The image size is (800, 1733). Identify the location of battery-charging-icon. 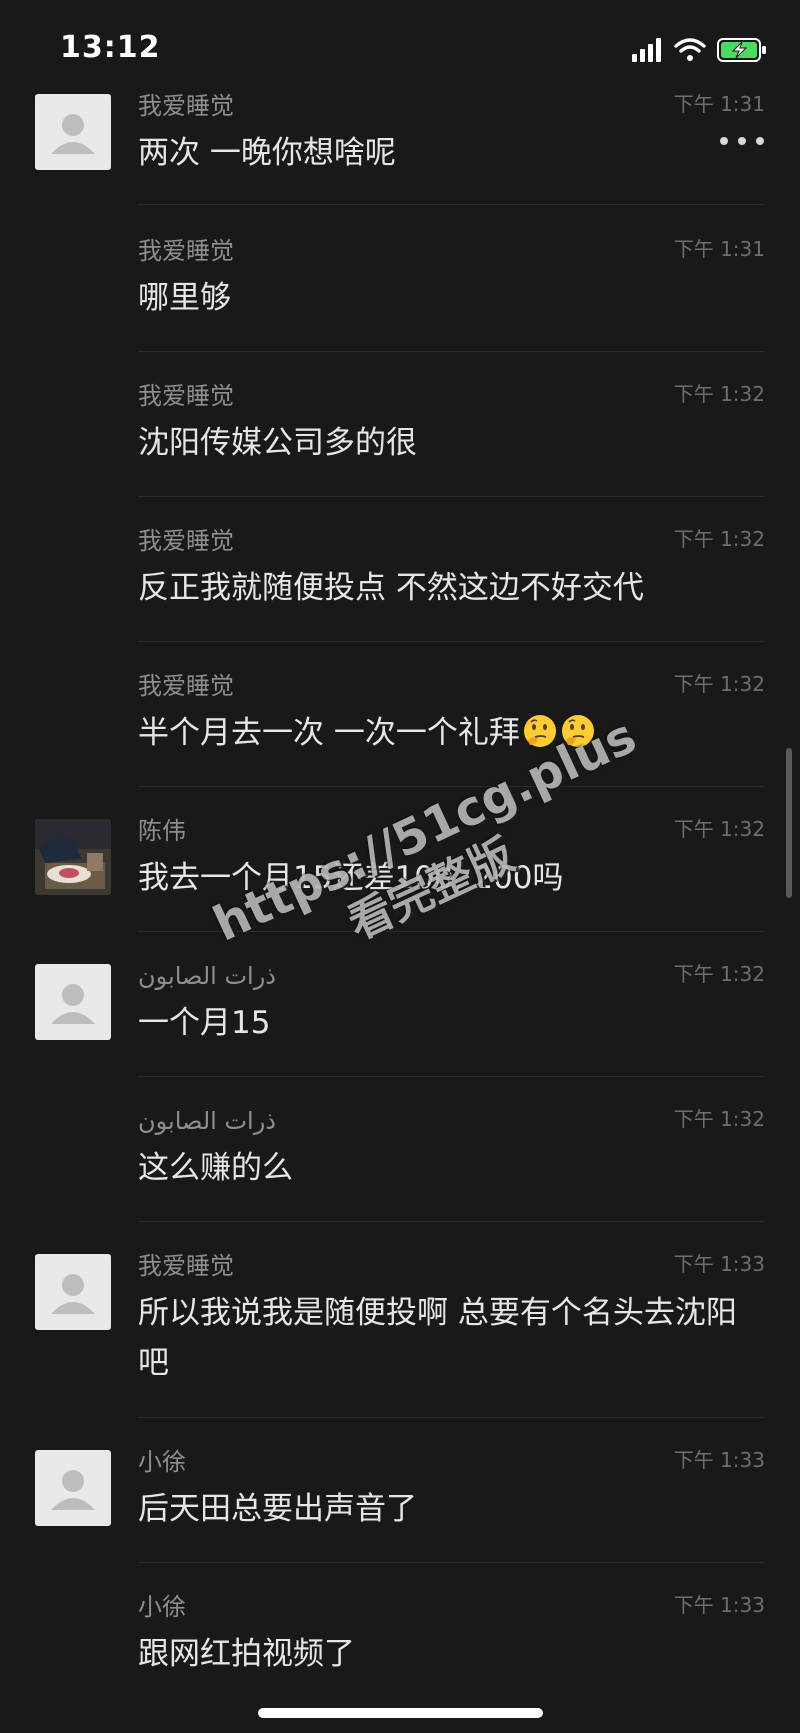
(741, 50).